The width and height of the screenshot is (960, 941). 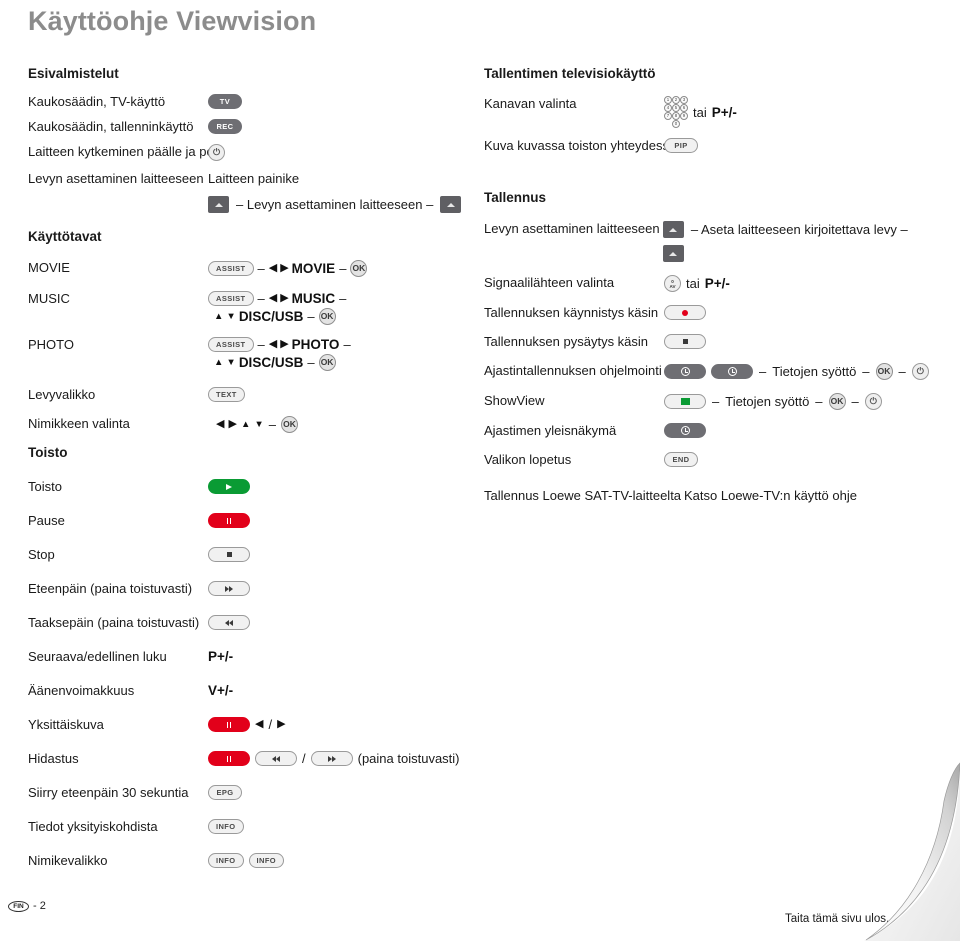 I want to click on rec-button: REC, so click(x=225, y=126).